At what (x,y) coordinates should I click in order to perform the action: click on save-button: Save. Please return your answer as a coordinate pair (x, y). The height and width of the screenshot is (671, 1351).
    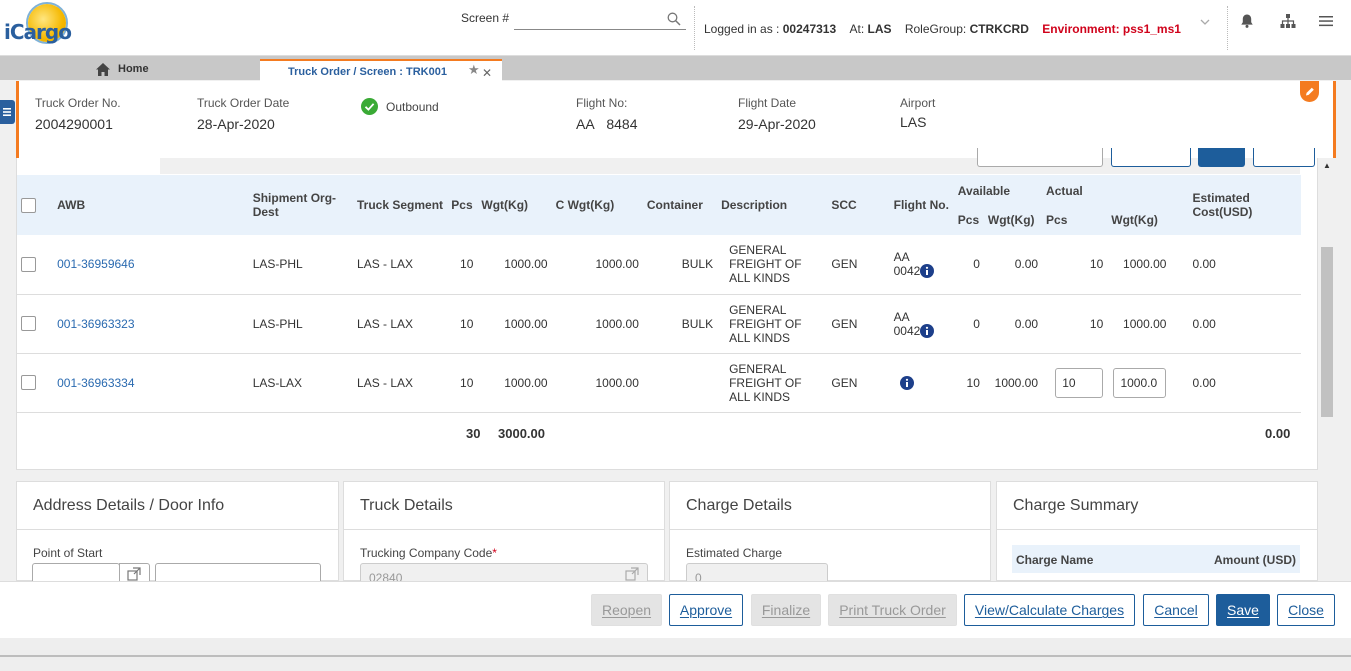
    Looking at the image, I should click on (1243, 610).